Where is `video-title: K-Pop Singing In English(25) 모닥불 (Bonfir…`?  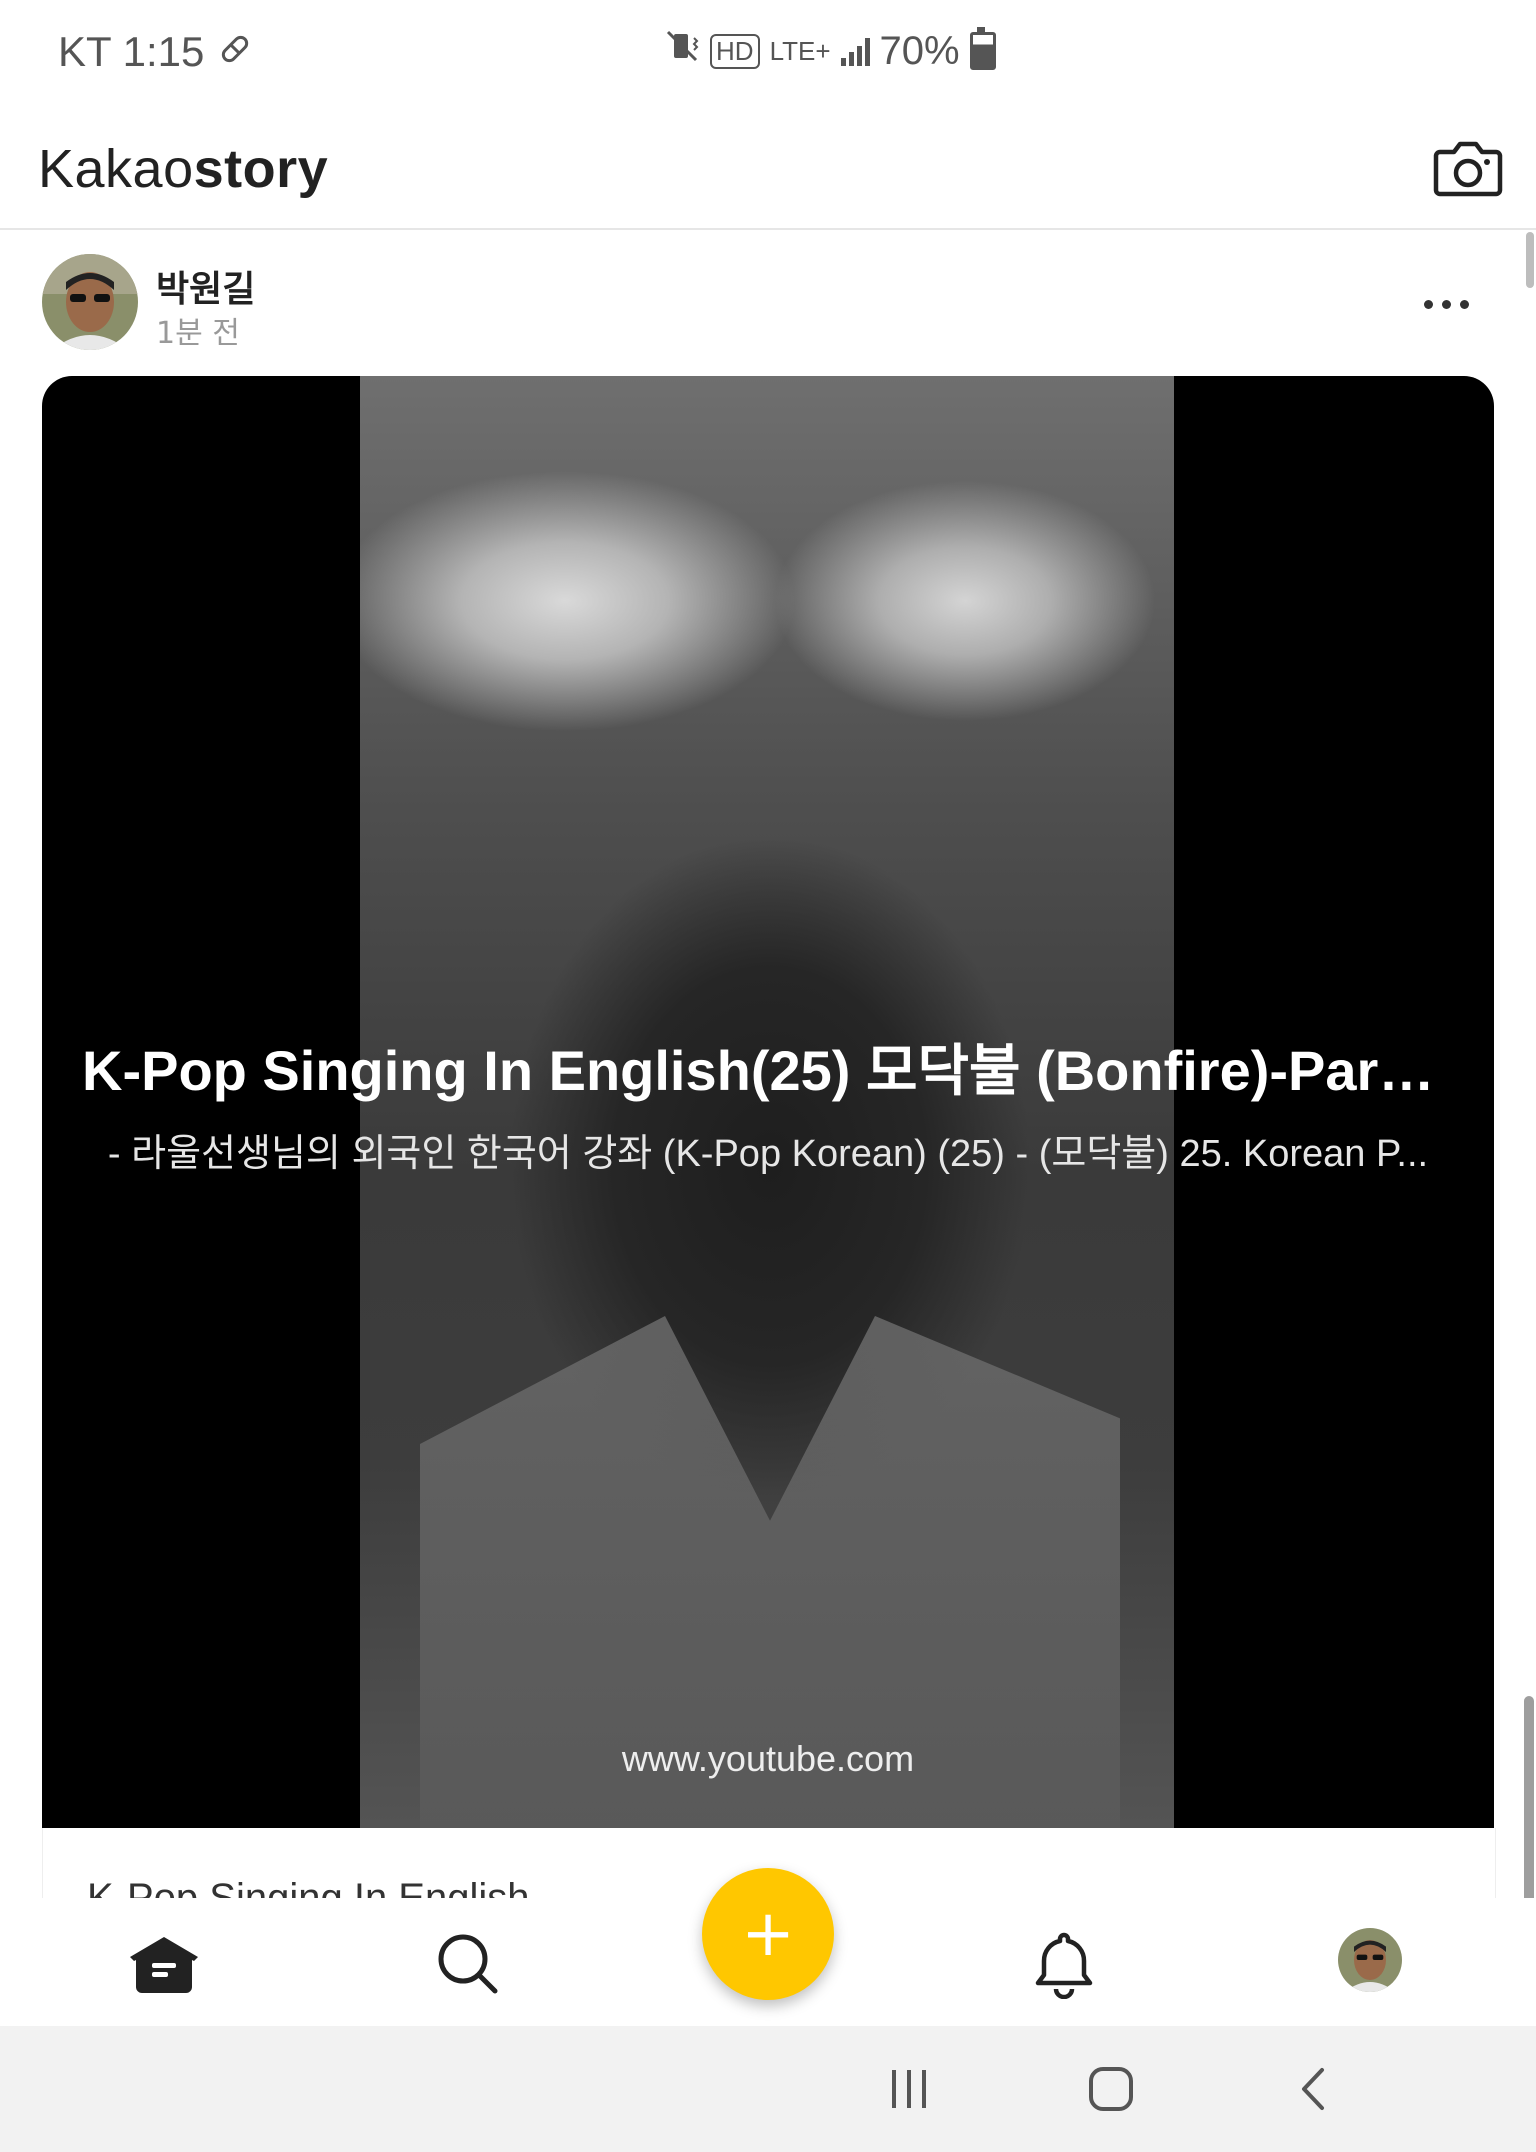
video-title: K-Pop Singing In English(25) 모닥불 (Bonfir… is located at coordinates (785, 1070).